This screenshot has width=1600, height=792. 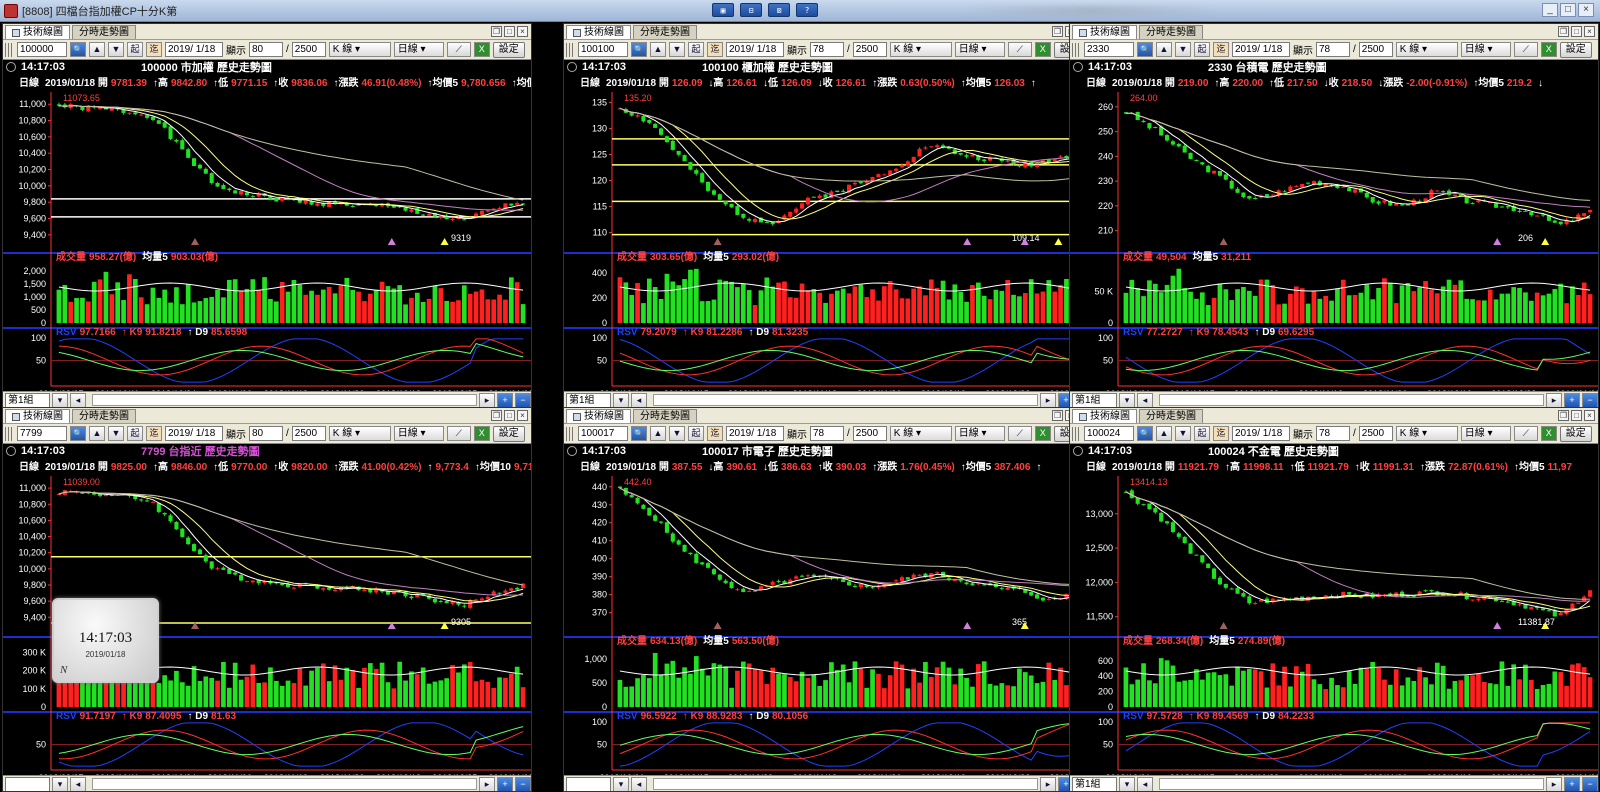 What do you see at coordinates (487, 399) in the screenshot?
I see `scroll-right-icon: ▸` at bounding box center [487, 399].